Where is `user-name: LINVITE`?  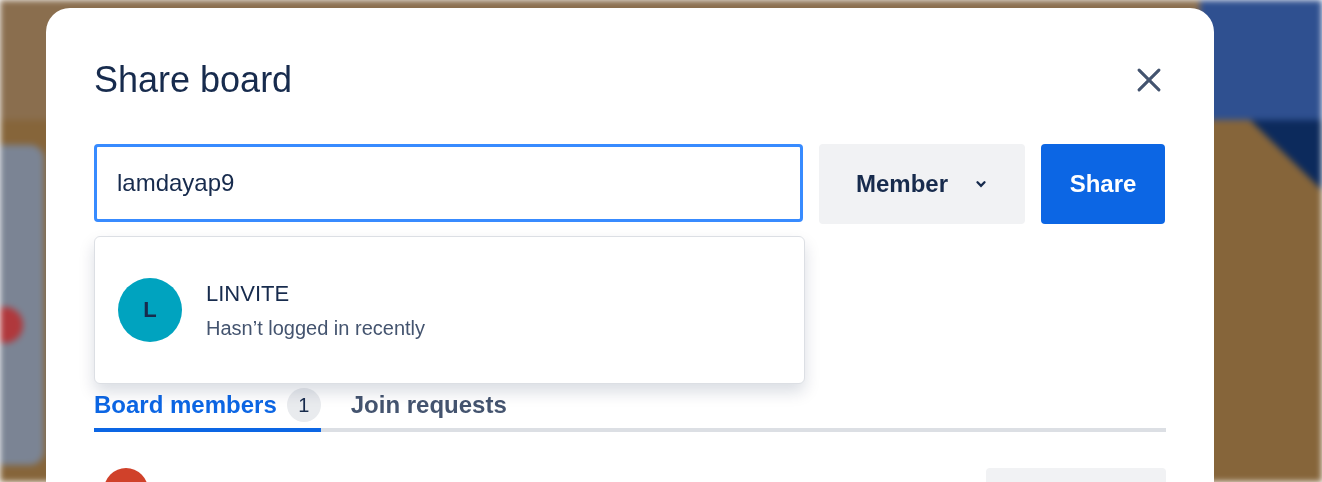 user-name: LINVITE is located at coordinates (248, 293).